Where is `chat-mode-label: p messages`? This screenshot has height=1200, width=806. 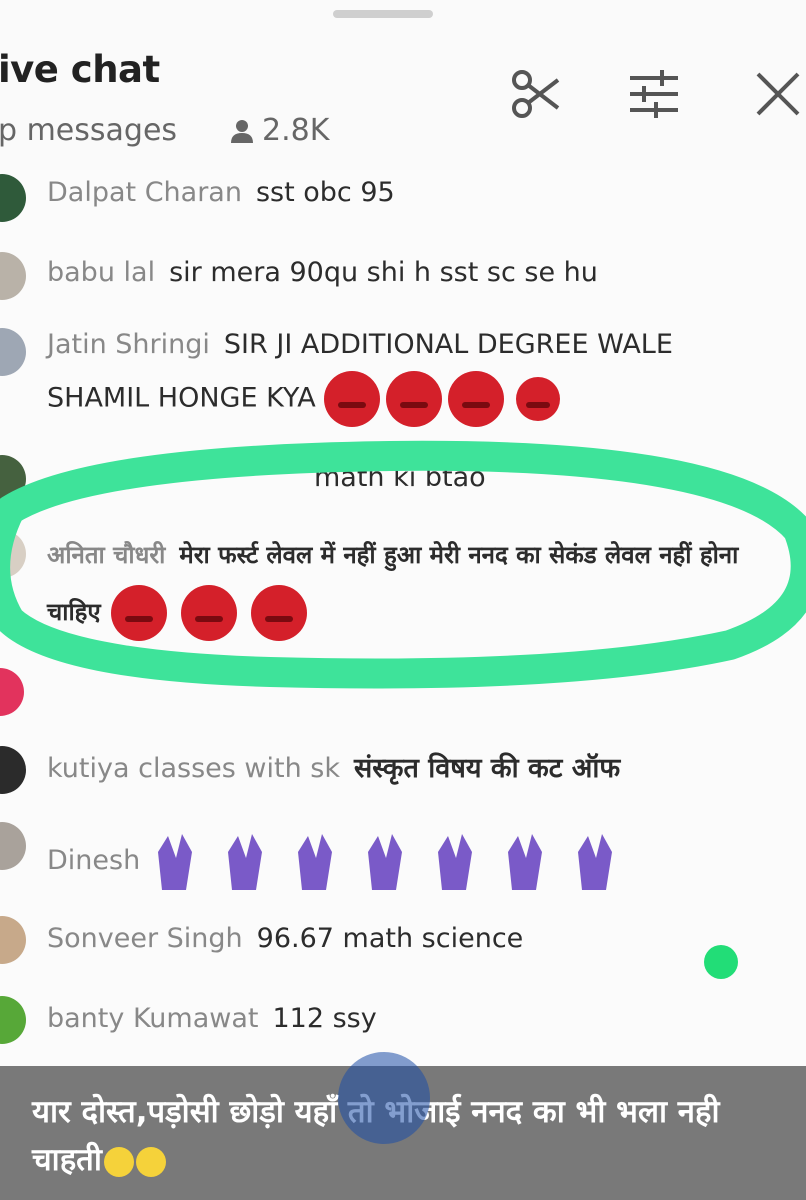 chat-mode-label: p messages is located at coordinates (88, 130).